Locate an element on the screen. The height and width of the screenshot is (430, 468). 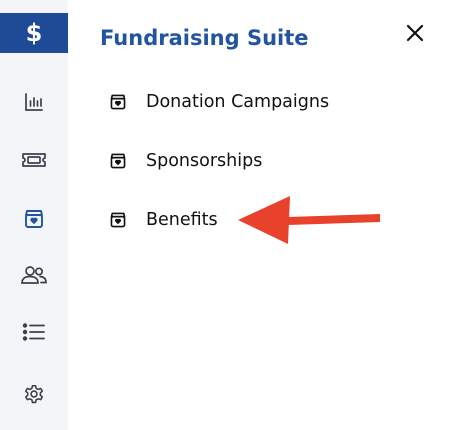
bar-chart-icon is located at coordinates (34, 102).